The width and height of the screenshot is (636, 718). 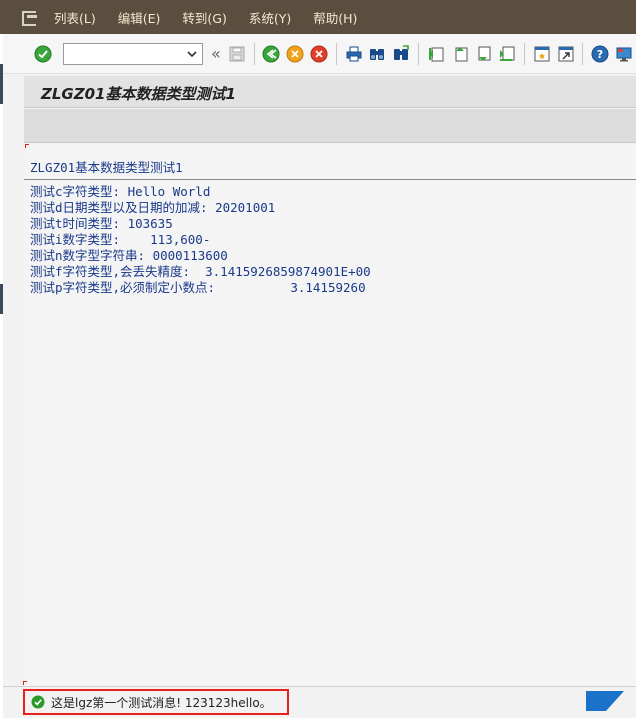 I want to click on previous-page-icon, so click(x=461, y=53).